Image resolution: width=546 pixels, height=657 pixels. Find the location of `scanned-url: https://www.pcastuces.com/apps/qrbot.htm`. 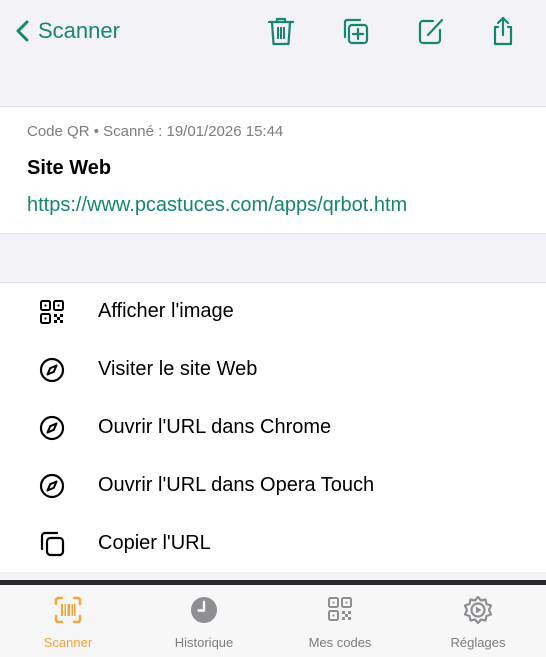

scanned-url: https://www.pcastuces.com/apps/qrbot.htm is located at coordinates (217, 205).